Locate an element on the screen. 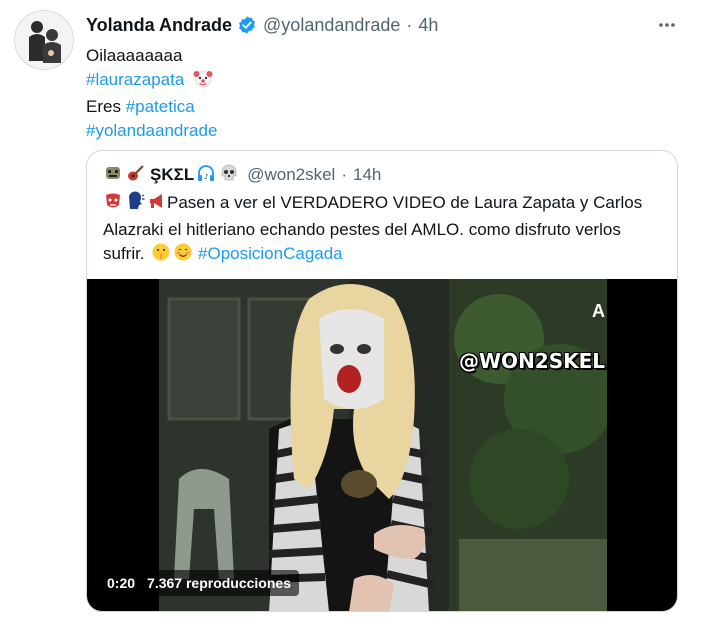  video-duration: 0:20 is located at coordinates (121, 583).